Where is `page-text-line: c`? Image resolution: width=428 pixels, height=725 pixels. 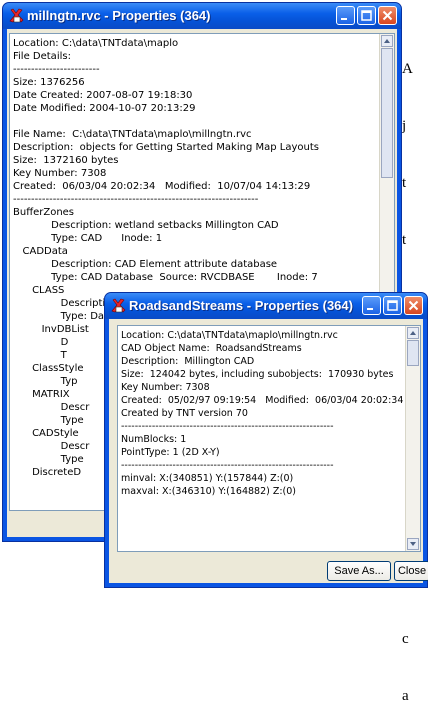
page-text-line: c is located at coordinates (405, 639).